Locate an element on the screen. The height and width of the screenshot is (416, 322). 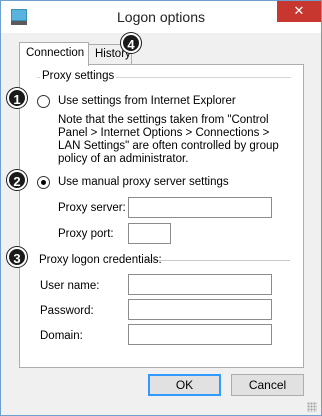
close-icon: ✕ is located at coordinates (299, 11).